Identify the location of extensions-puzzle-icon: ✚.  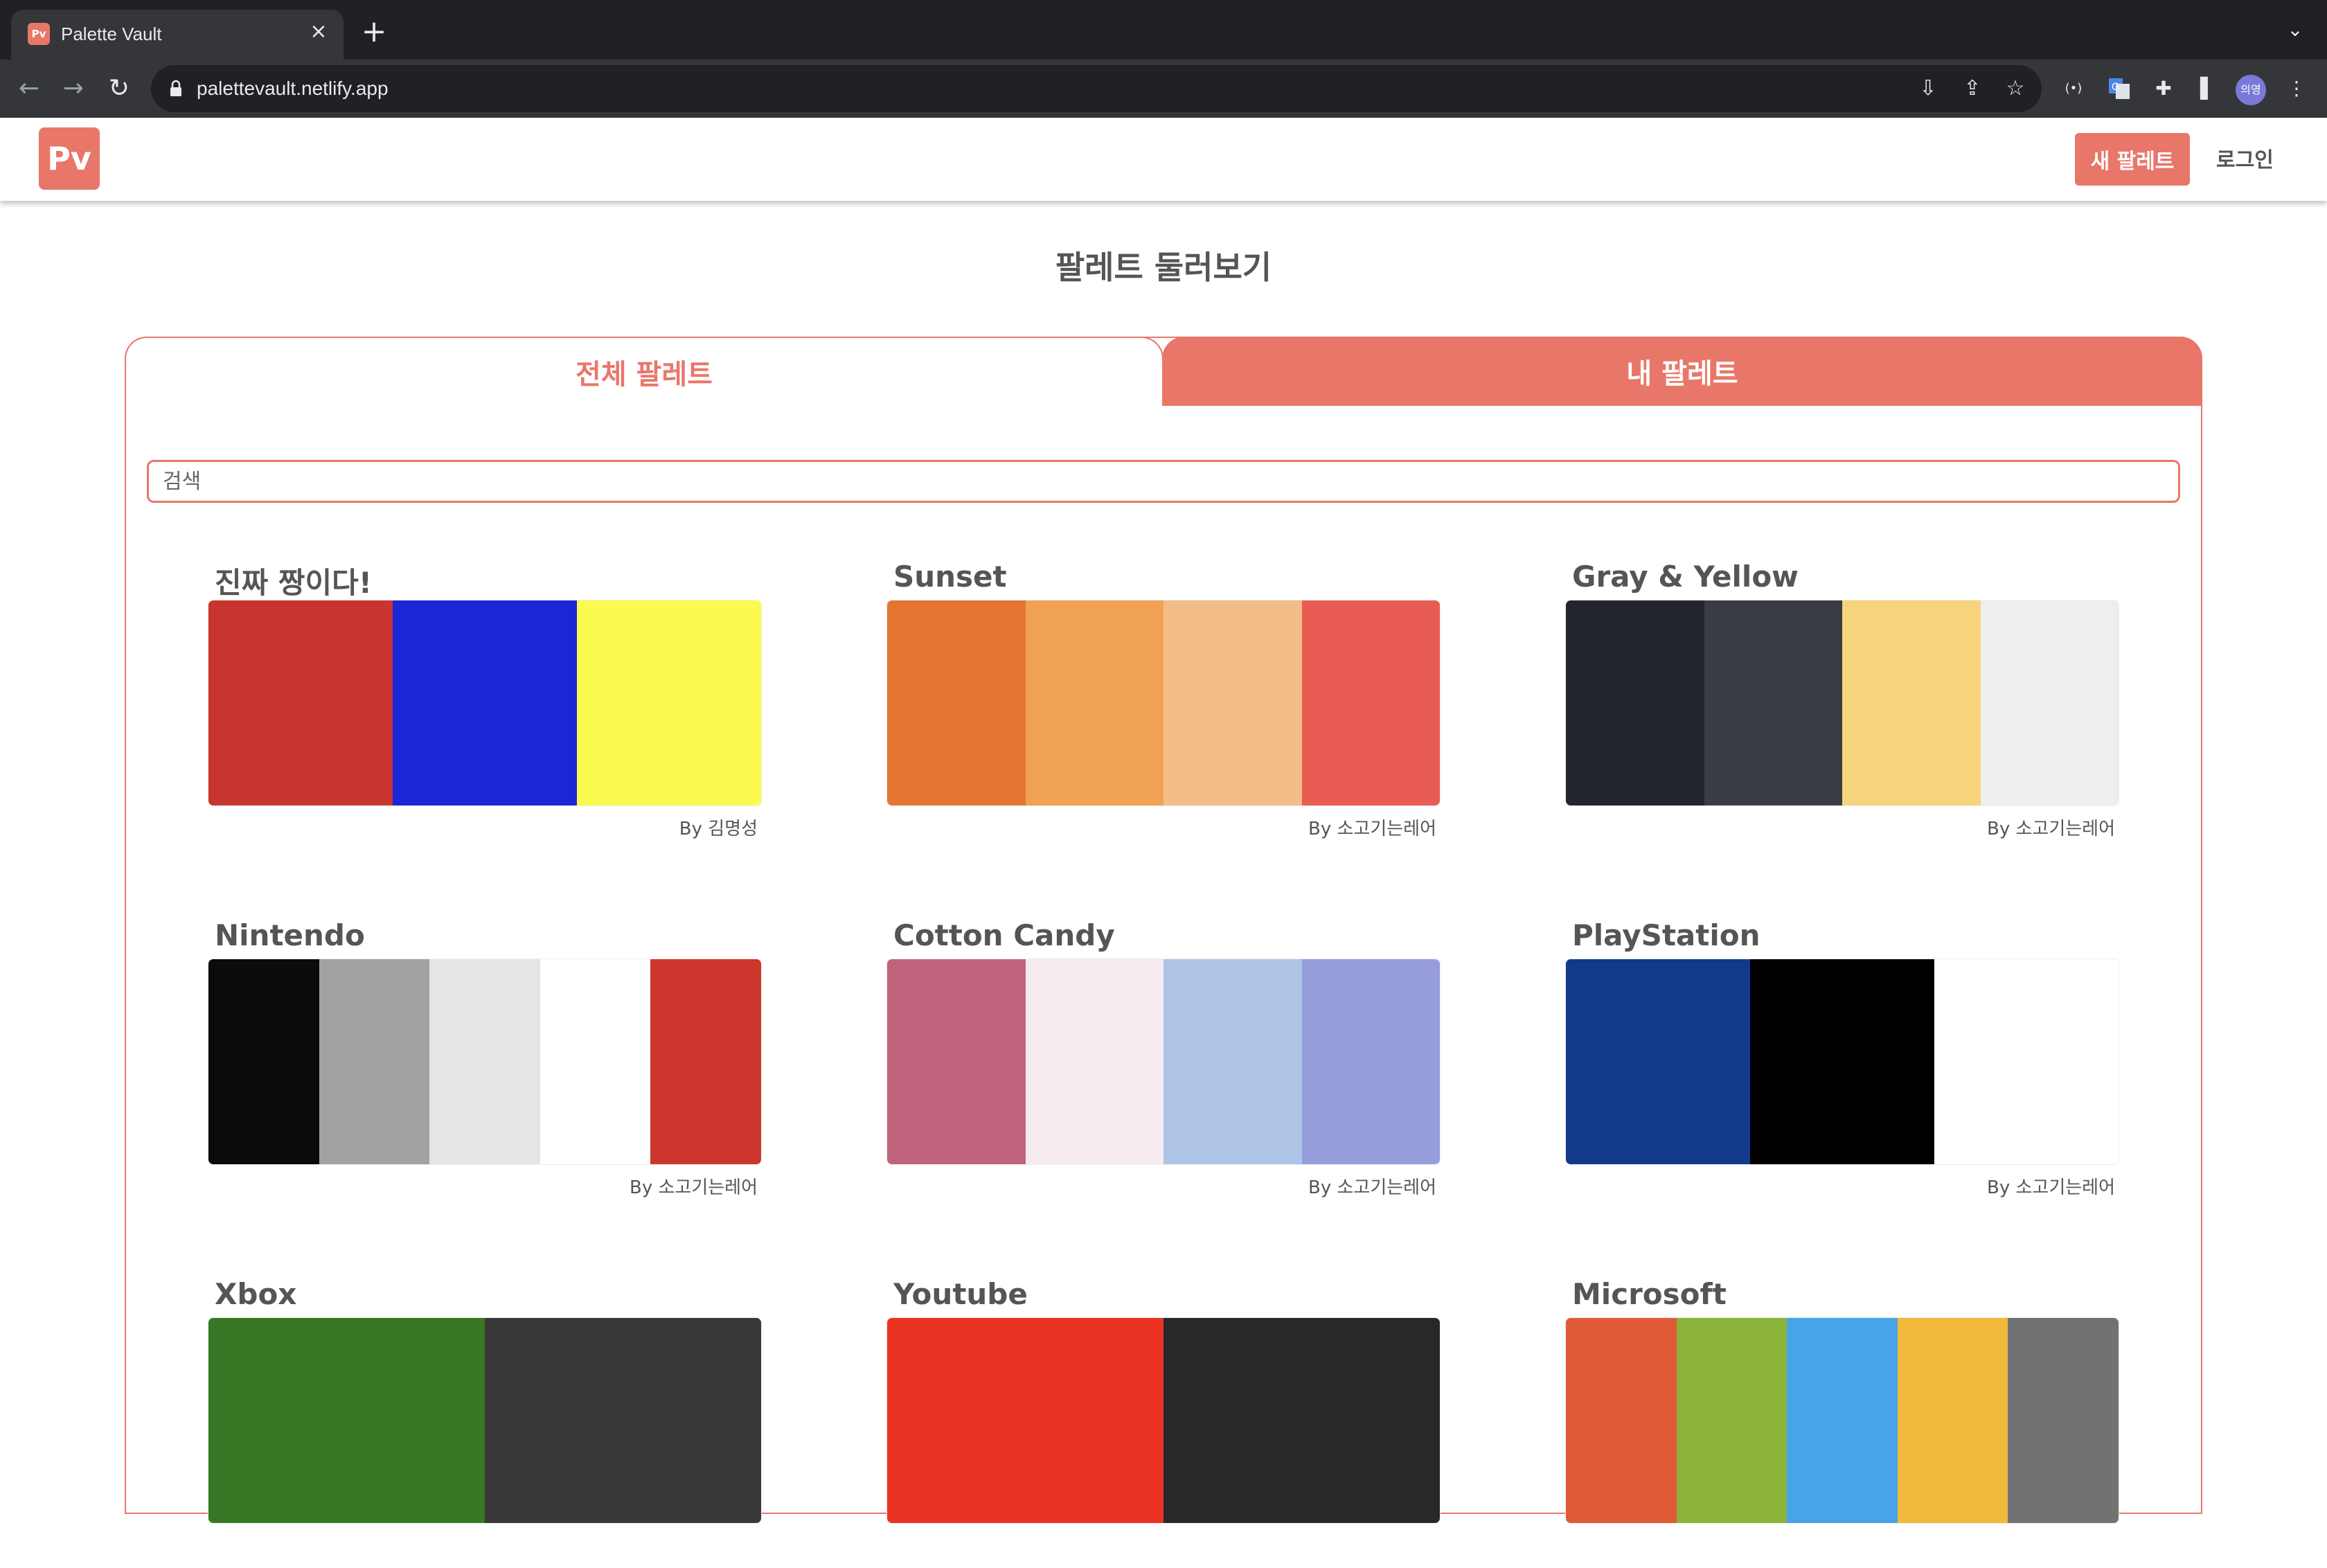
(2163, 89).